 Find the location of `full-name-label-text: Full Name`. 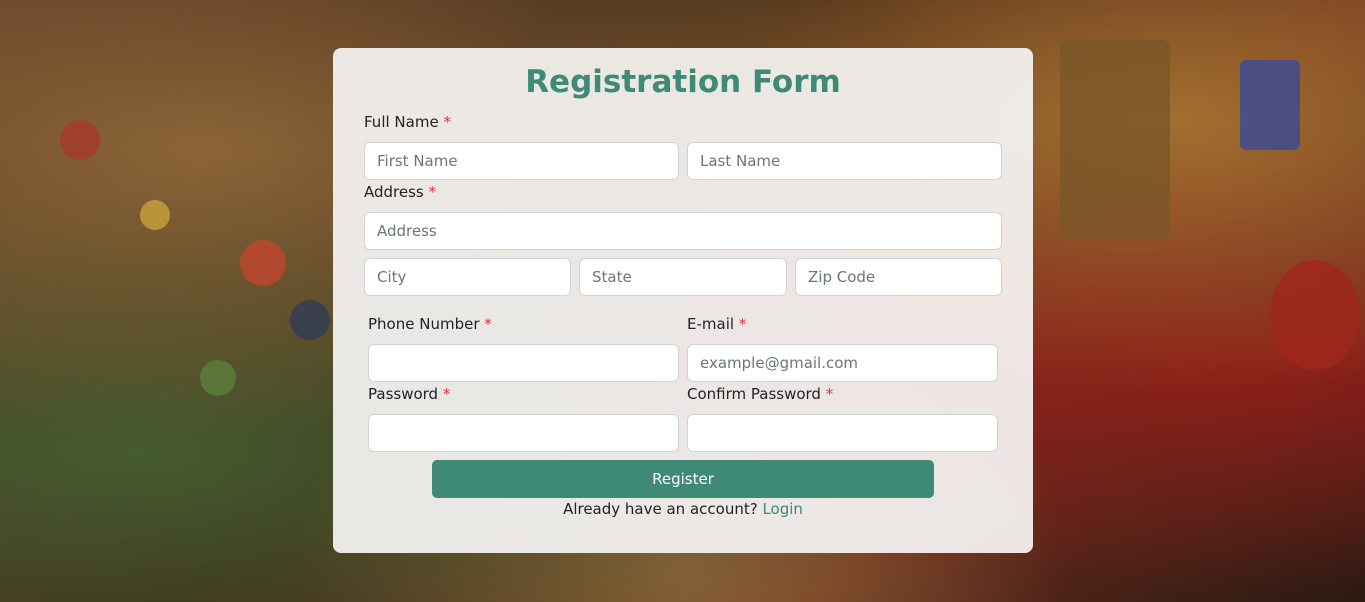

full-name-label-text: Full Name is located at coordinates (401, 122).